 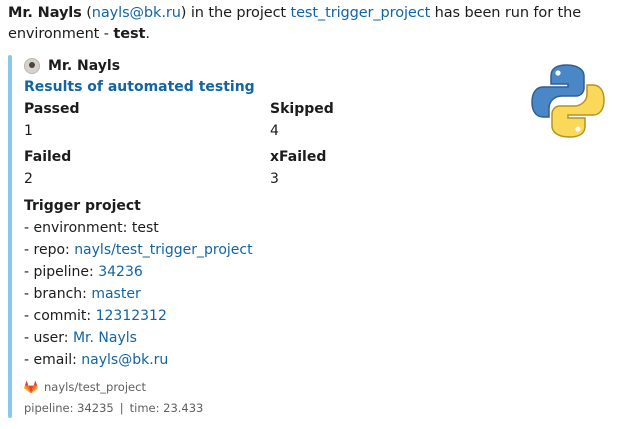 What do you see at coordinates (28, 179) in the screenshot?
I see `field-value: 2` at bounding box center [28, 179].